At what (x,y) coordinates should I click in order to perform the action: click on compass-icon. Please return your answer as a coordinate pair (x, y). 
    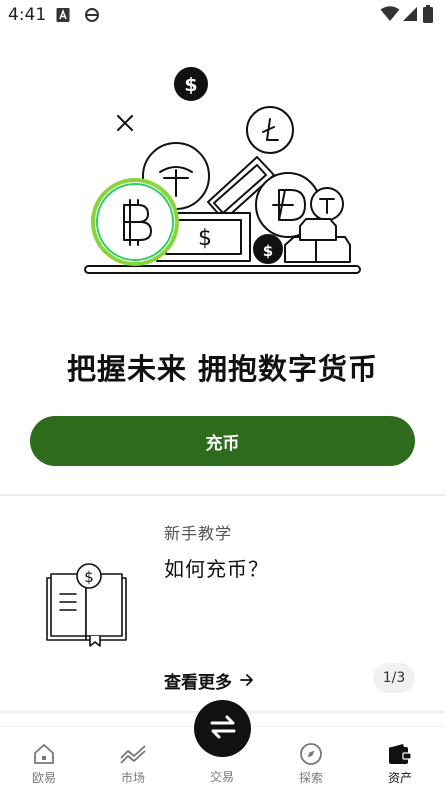
    Looking at the image, I should click on (311, 754).